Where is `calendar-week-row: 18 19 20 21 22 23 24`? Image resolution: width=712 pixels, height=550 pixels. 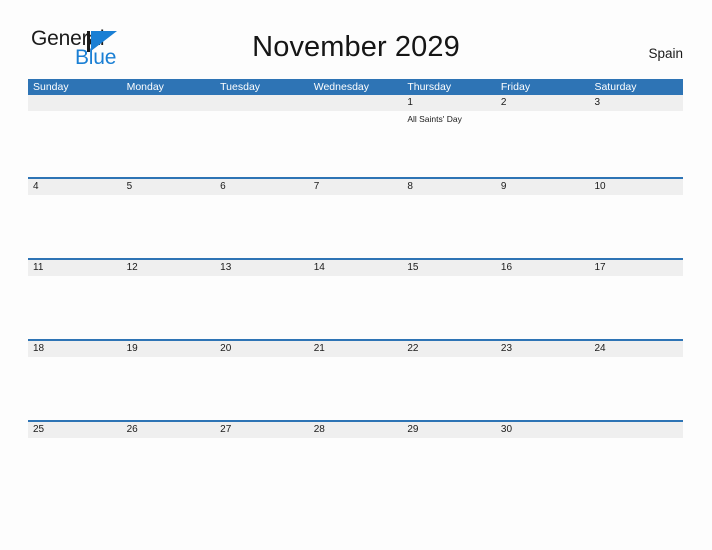 calendar-week-row: 18 19 20 21 22 23 24 is located at coordinates (355, 379).